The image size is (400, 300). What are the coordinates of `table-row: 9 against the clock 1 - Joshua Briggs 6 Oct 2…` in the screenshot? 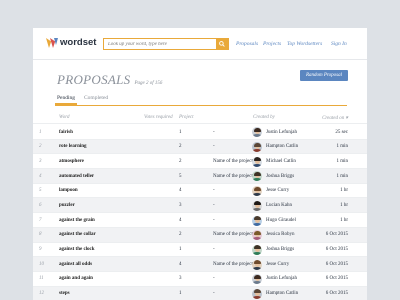 It's located at (200, 250).